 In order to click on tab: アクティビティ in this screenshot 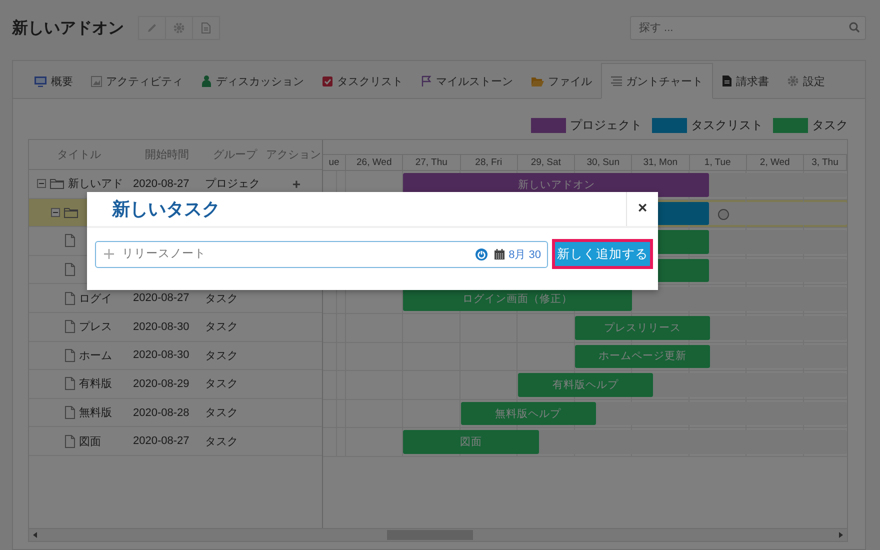, I will do `click(137, 81)`.